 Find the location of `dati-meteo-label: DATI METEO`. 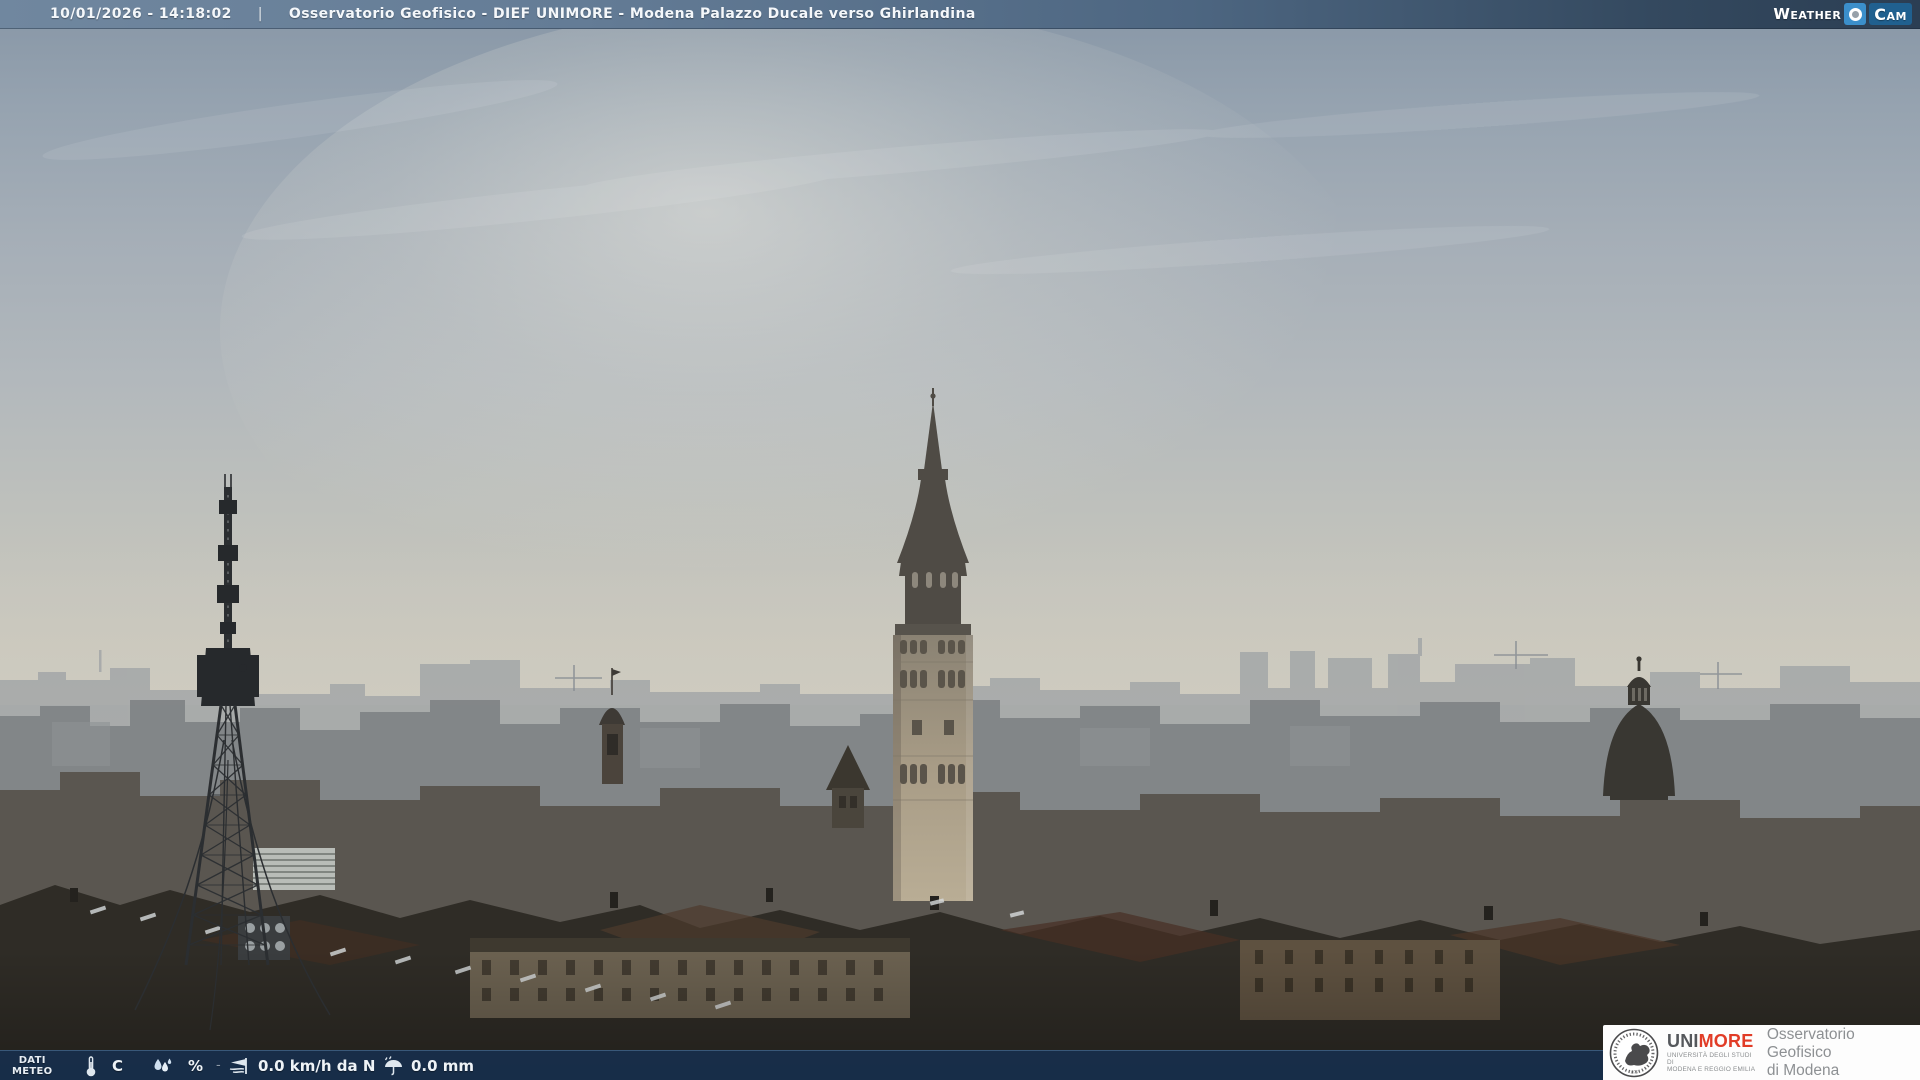

dati-meteo-label: DATI METEO is located at coordinates (32, 1065).